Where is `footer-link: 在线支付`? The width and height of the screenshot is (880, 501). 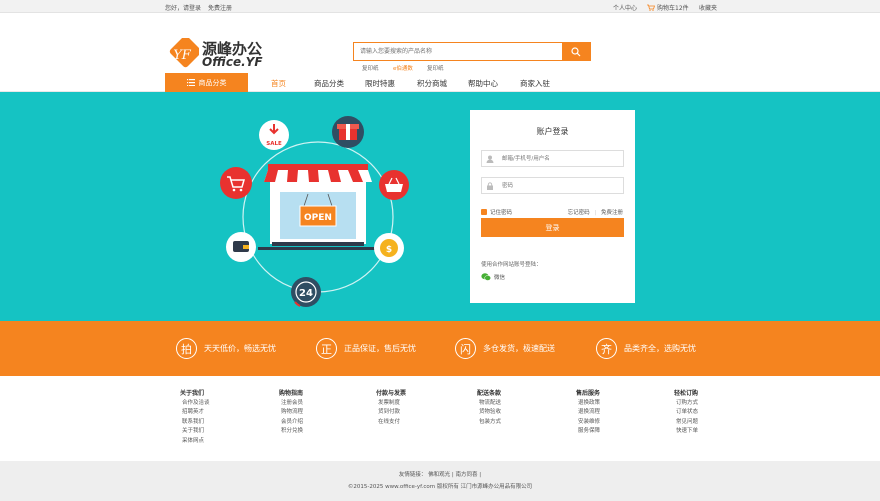
footer-link: 在线支付 is located at coordinates (391, 423).